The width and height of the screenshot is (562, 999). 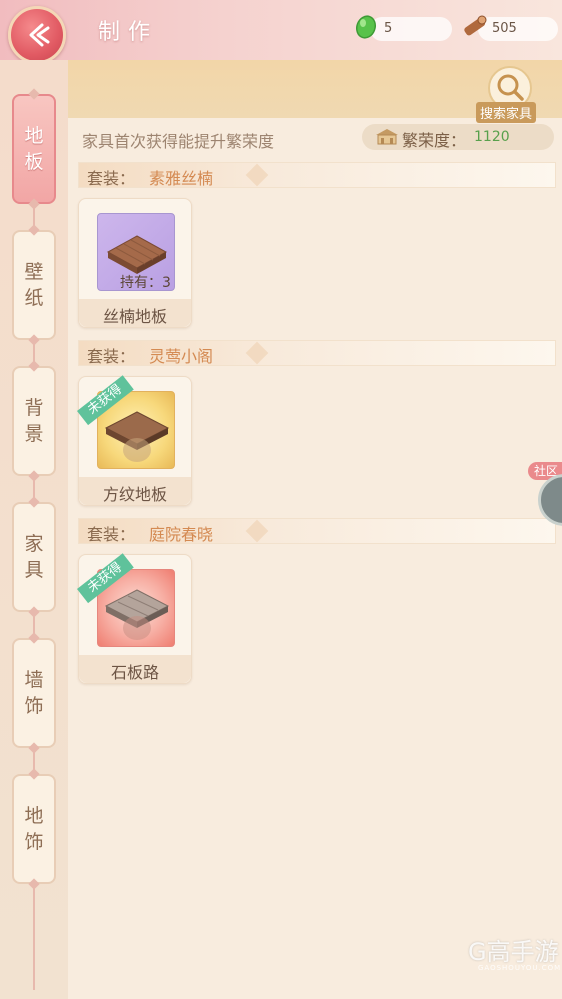 I want to click on item-thumbnail: 持有：3, so click(x=136, y=252).